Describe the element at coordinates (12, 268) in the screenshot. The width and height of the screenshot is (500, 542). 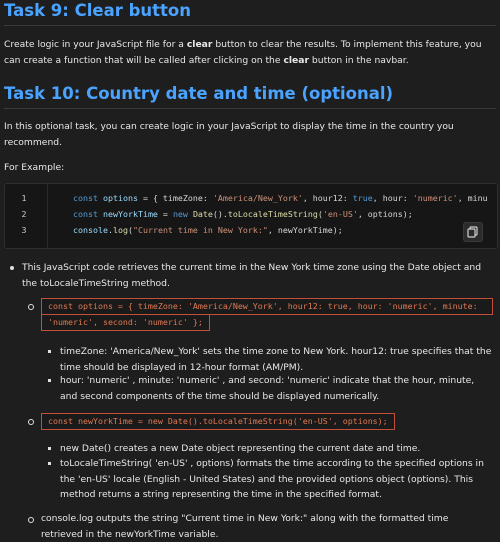
I see `bullet-dot` at that location.